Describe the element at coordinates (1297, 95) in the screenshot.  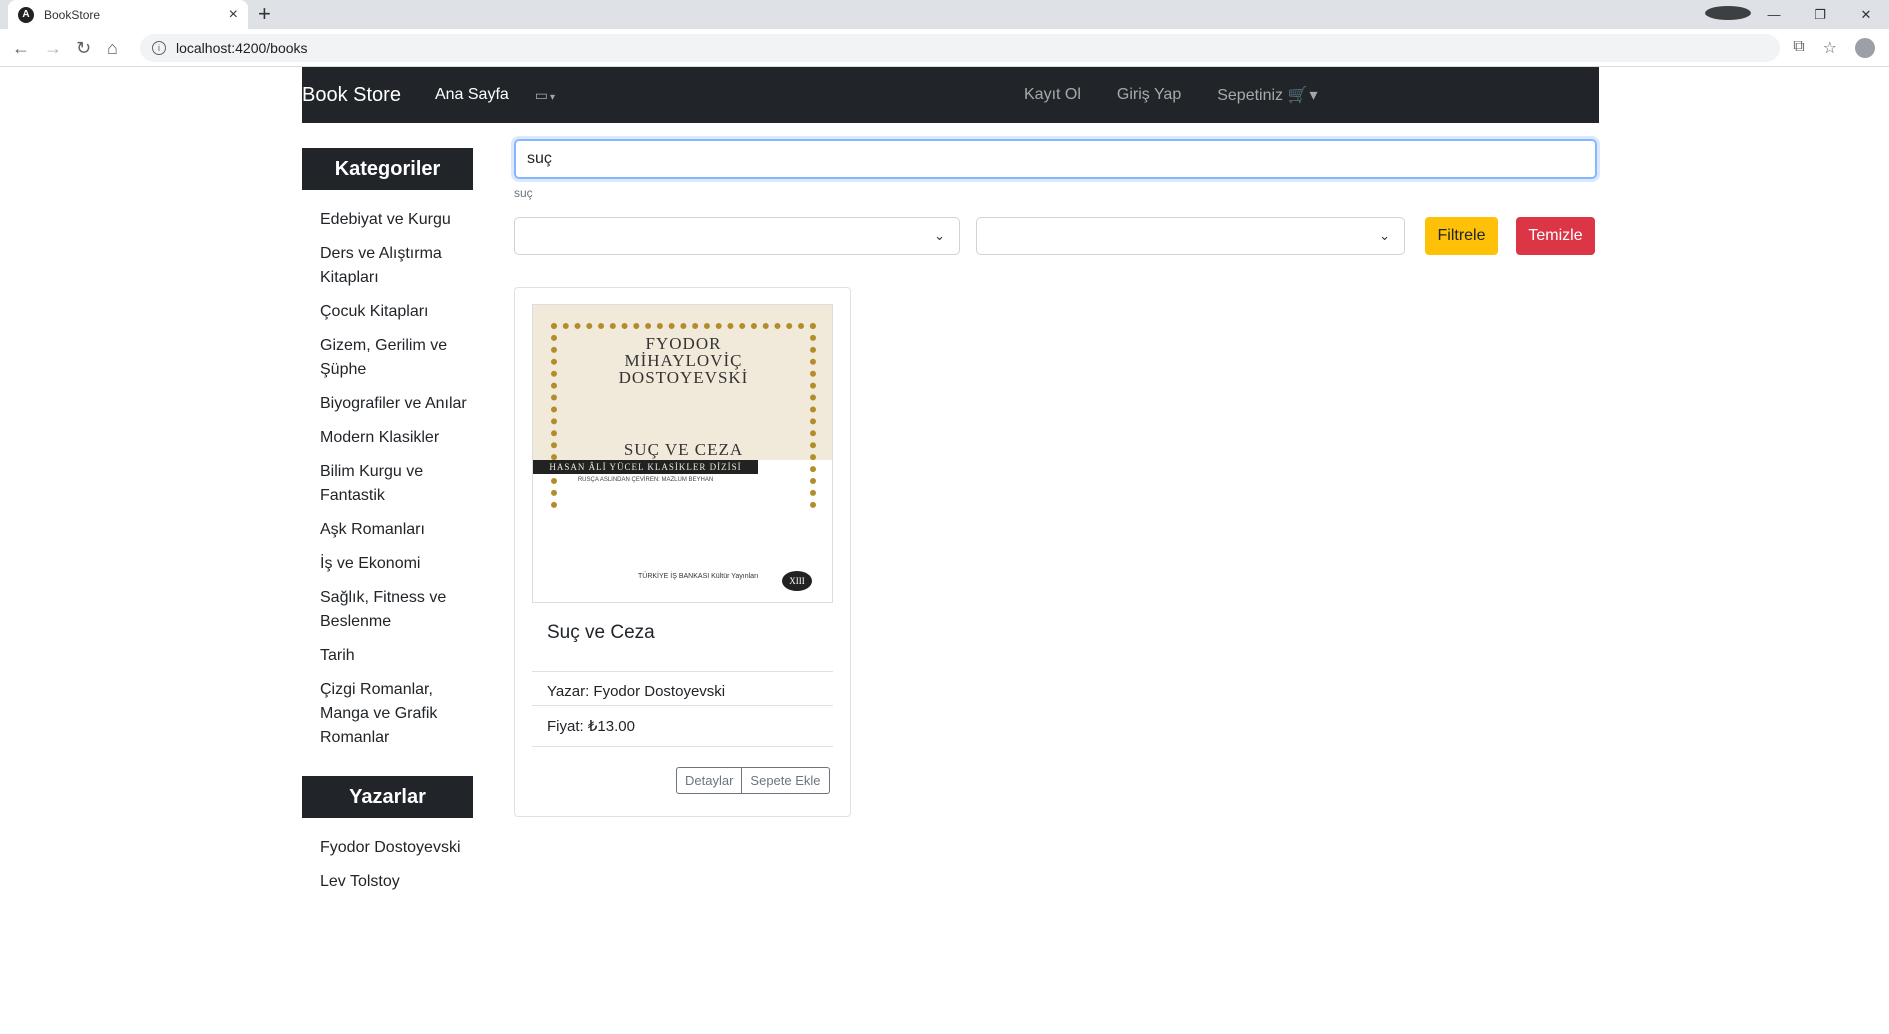
I see `cart-icon: 🛒` at that location.